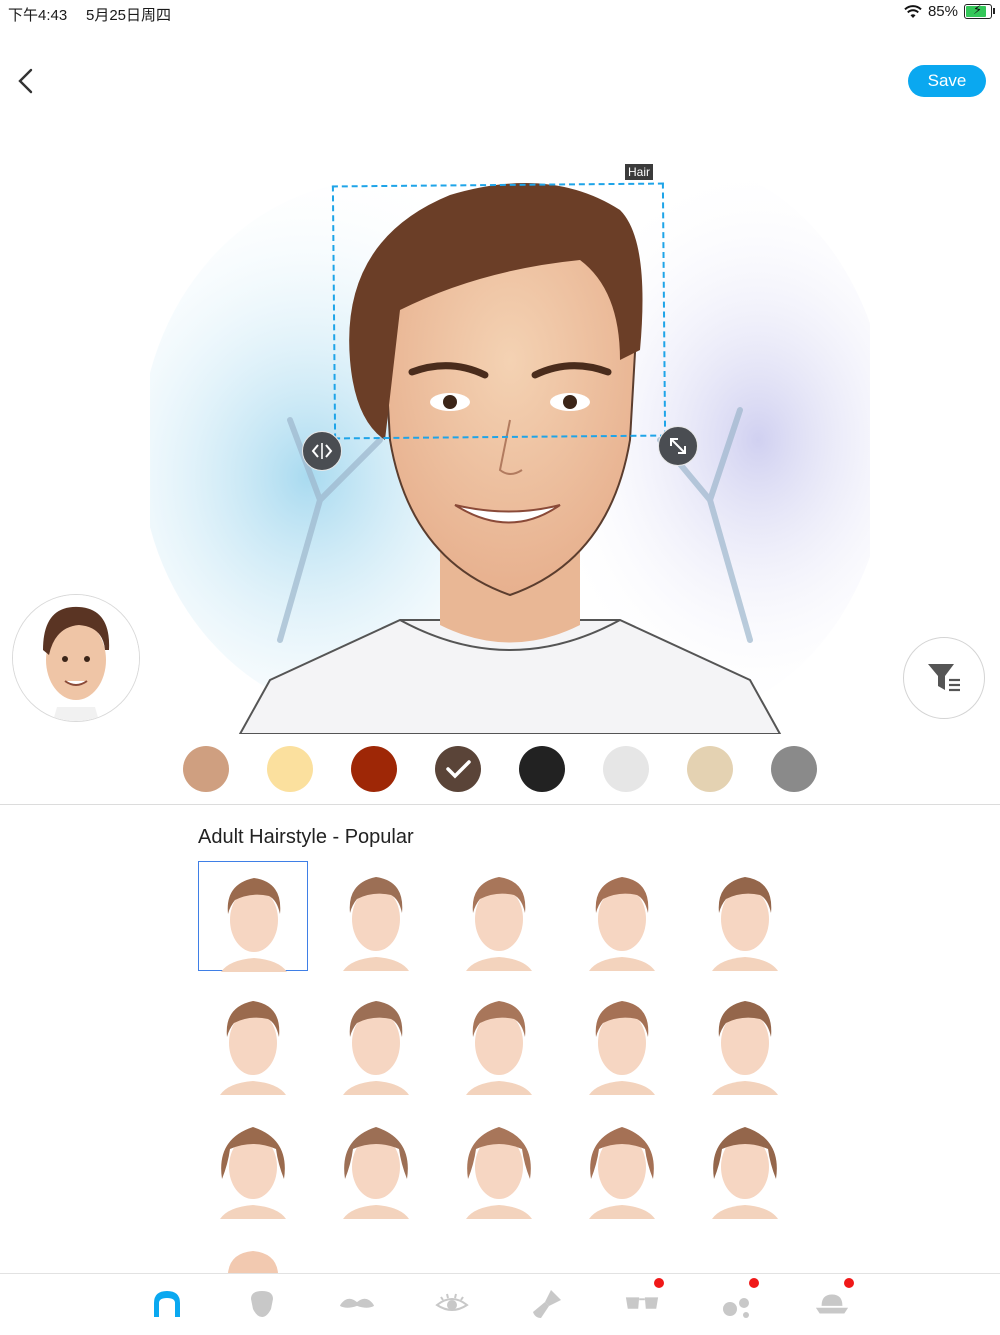 This screenshot has width=1000, height=1335. I want to click on avatar-preview-thumbnail, so click(76, 658).